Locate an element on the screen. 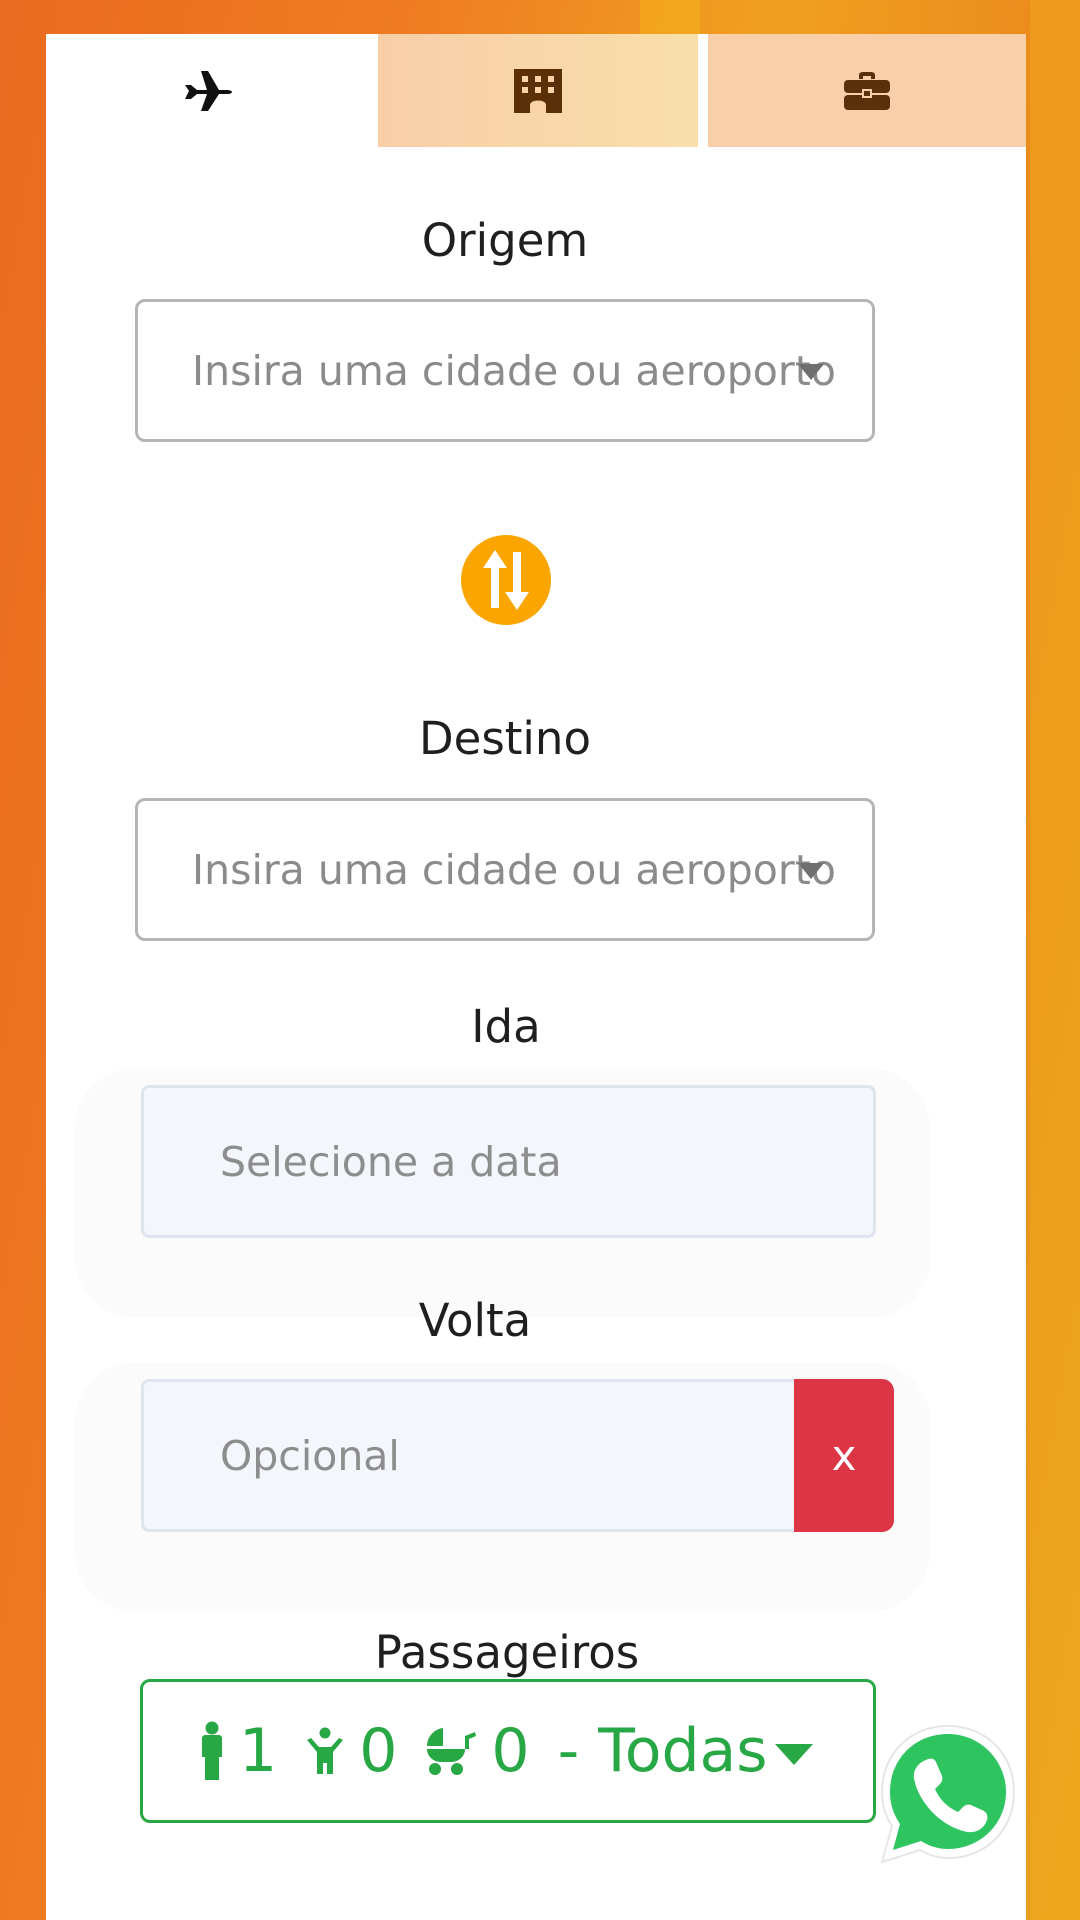 The width and height of the screenshot is (1080, 1920). swap-button is located at coordinates (506, 580).